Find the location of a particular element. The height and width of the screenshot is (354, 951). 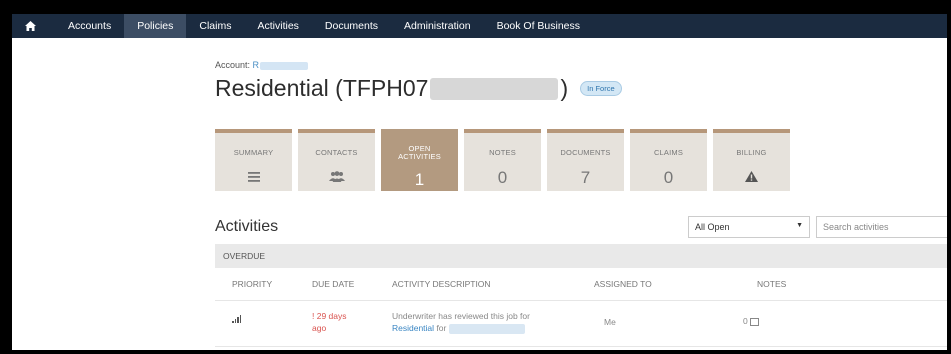

tile-label: BILLING is located at coordinates (751, 152).